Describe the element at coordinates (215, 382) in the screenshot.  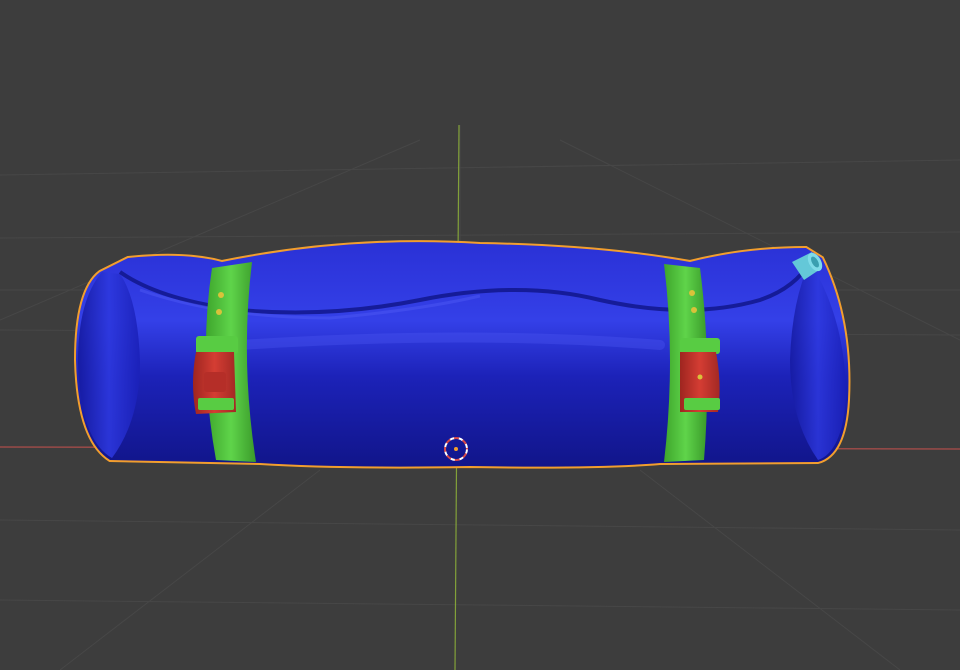
I see `buckle-slot` at that location.